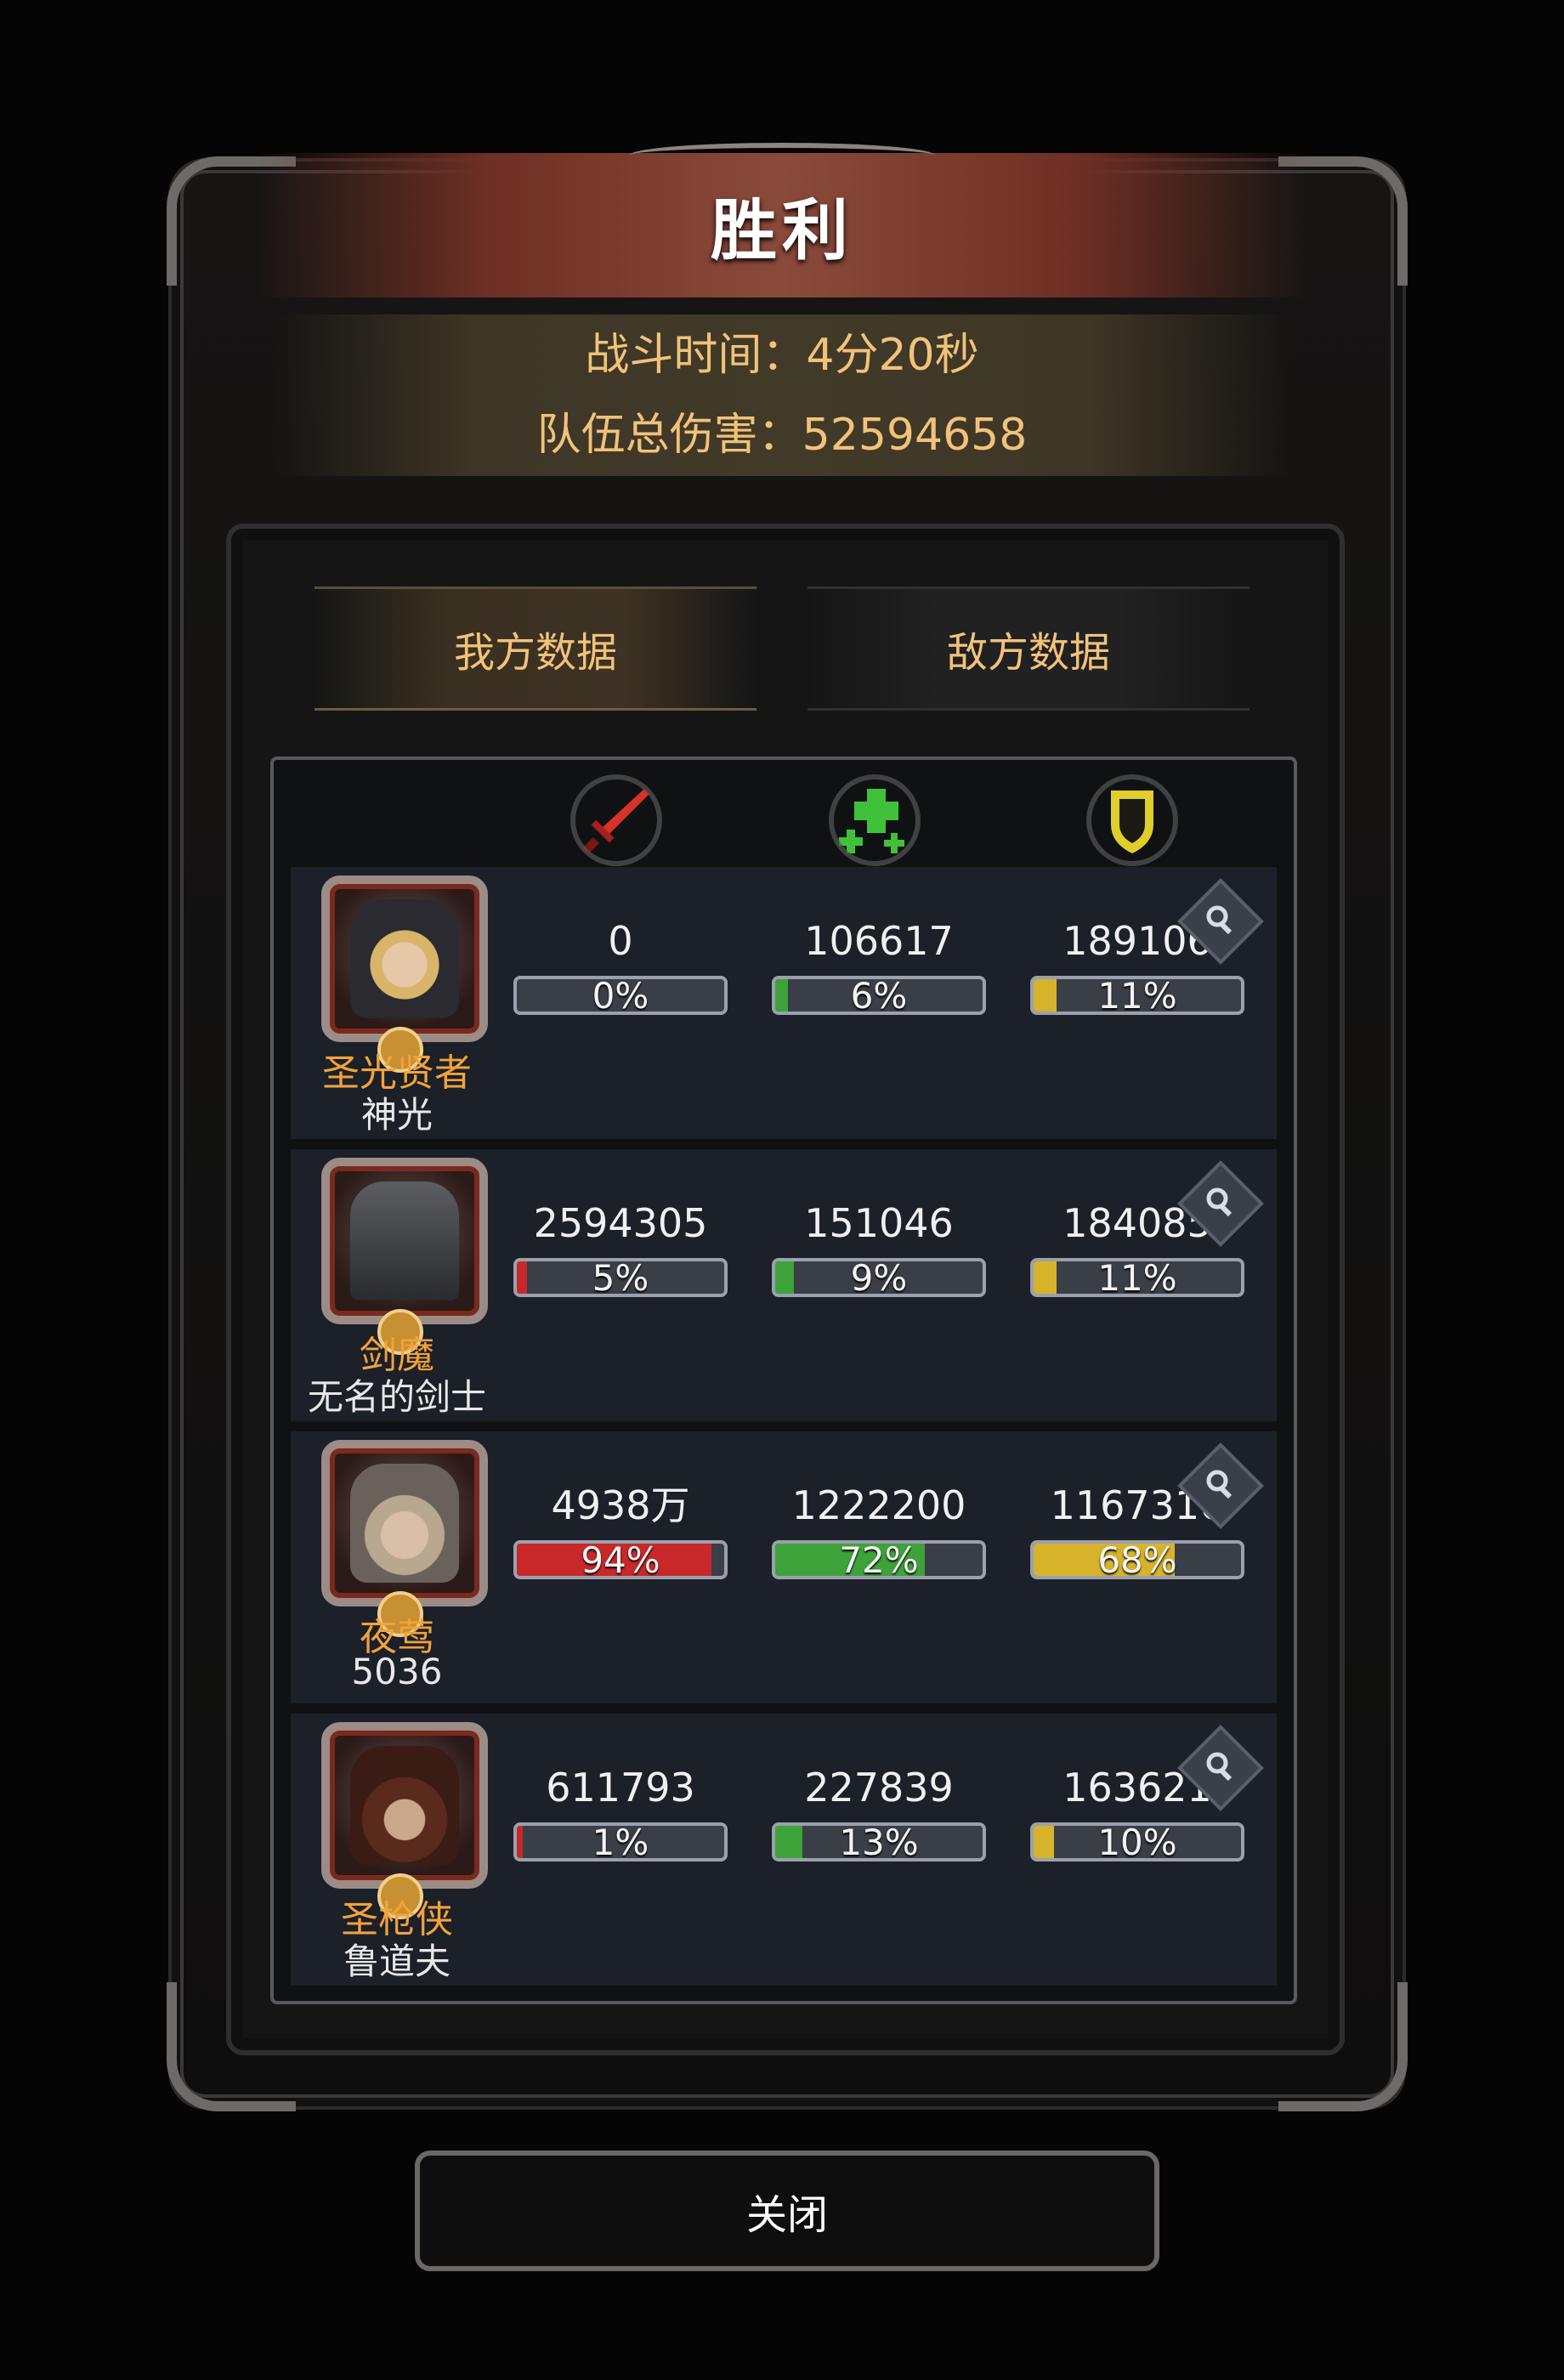 This screenshot has width=1564, height=2380. I want to click on title-ornament, so click(782, 155).